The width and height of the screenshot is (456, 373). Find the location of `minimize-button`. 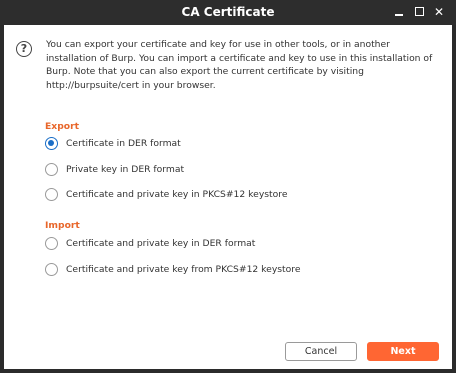

minimize-button is located at coordinates (399, 12).